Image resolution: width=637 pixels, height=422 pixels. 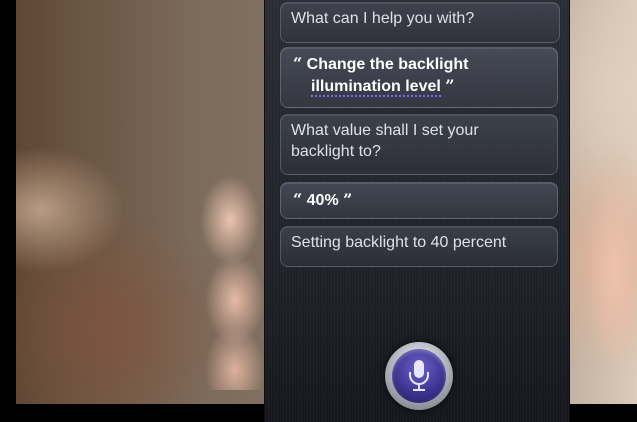 I want to click on siri-question-line2: backlight to?, so click(x=336, y=151).